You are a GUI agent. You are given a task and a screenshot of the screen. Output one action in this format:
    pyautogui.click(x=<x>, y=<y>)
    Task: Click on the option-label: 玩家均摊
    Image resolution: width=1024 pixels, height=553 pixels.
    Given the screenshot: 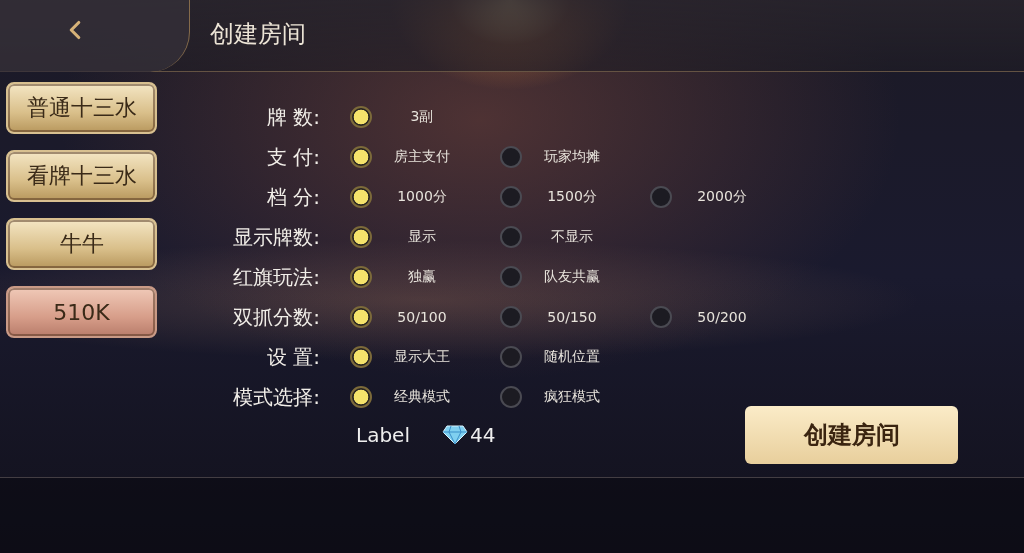 What is the action you would take?
    pyautogui.click(x=572, y=157)
    